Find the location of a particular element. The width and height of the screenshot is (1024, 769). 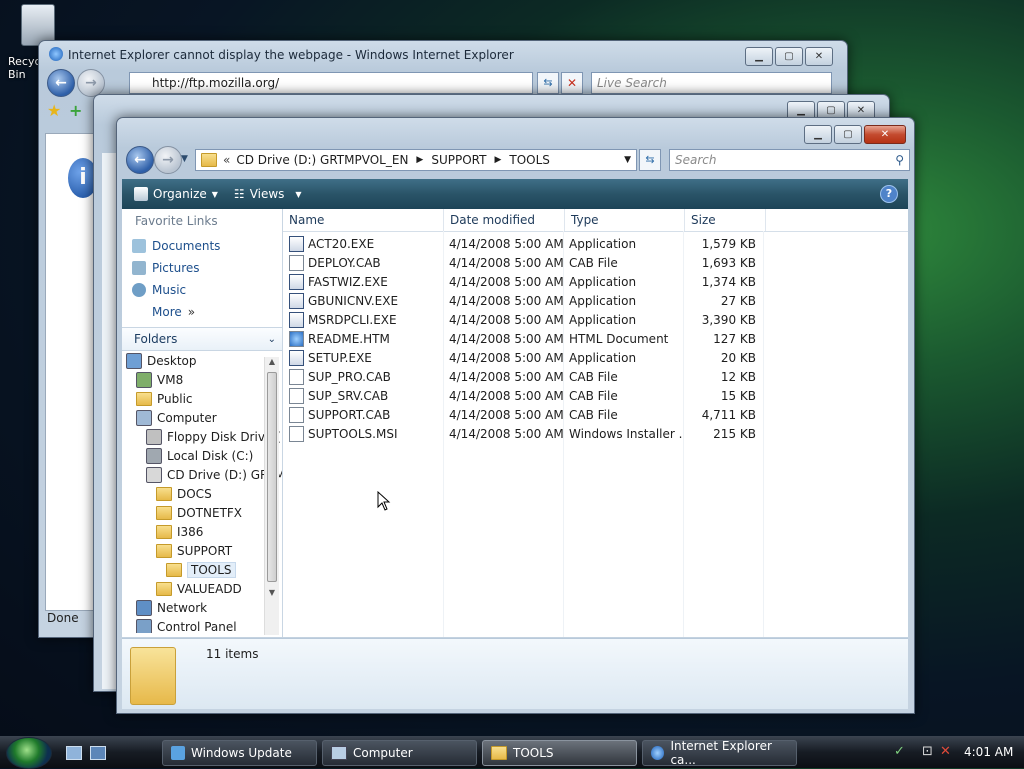

explorer-search-input: Search ⚲ is located at coordinates (789, 160).